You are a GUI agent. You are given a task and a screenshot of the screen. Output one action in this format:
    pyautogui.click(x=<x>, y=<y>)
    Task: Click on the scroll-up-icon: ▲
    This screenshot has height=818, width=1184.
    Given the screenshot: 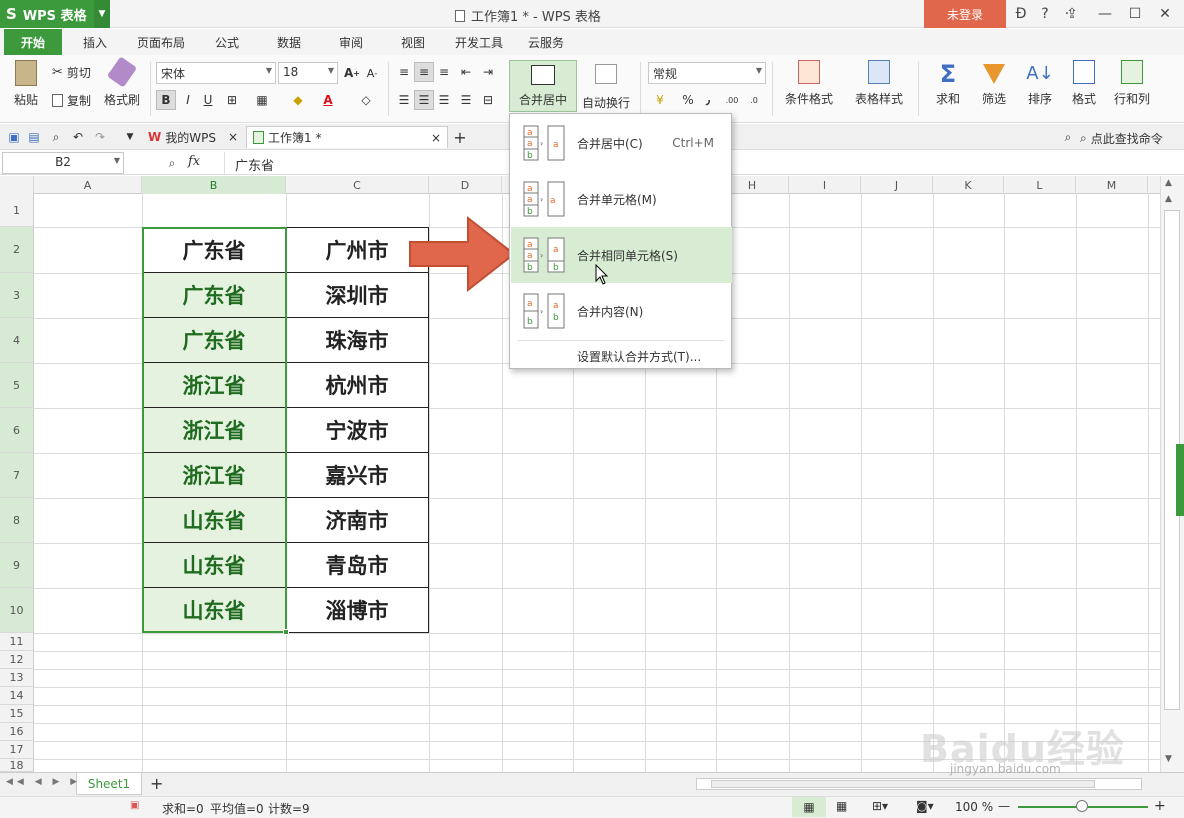 What is the action you would take?
    pyautogui.click(x=1168, y=199)
    